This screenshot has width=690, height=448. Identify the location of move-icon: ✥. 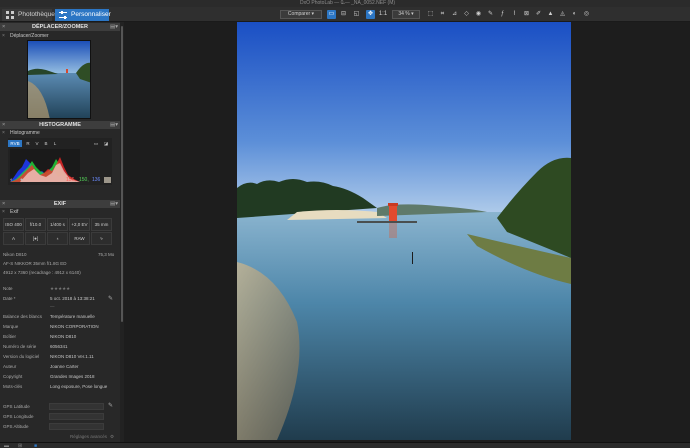
(370, 14).